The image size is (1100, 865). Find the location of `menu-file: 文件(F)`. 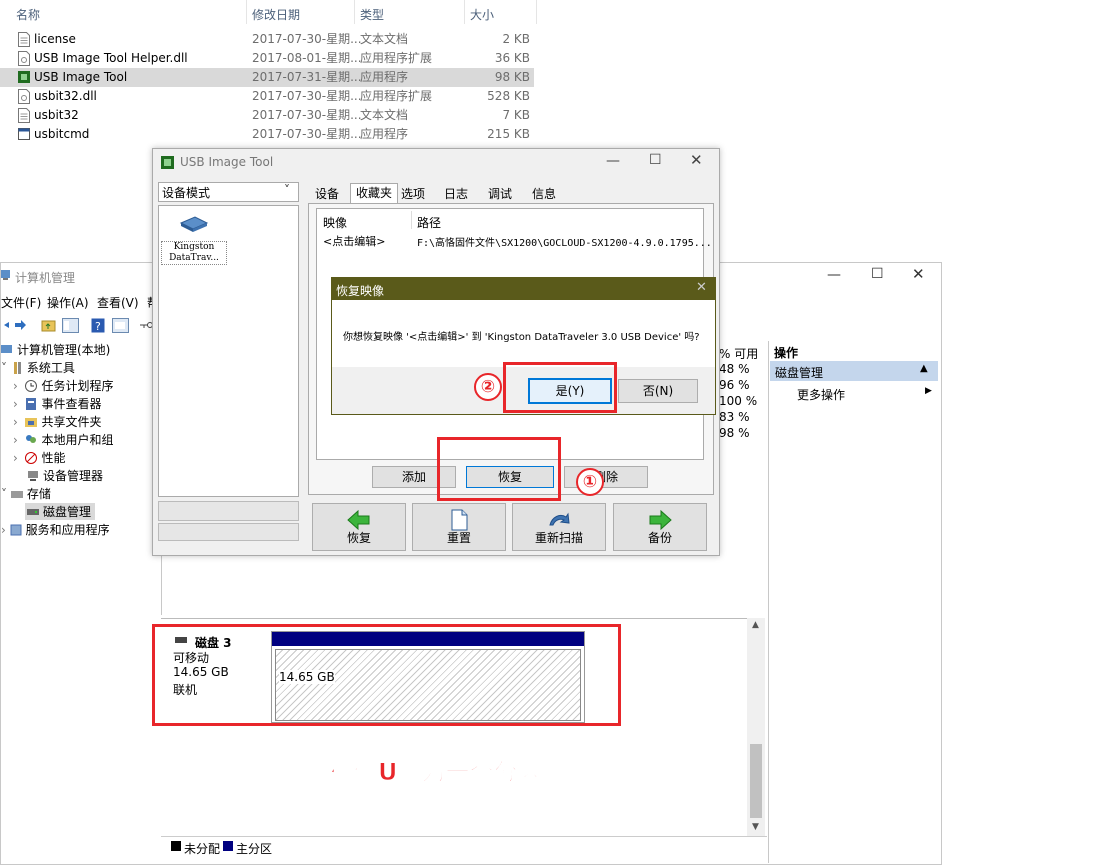

menu-file: 文件(F) is located at coordinates (21, 302).